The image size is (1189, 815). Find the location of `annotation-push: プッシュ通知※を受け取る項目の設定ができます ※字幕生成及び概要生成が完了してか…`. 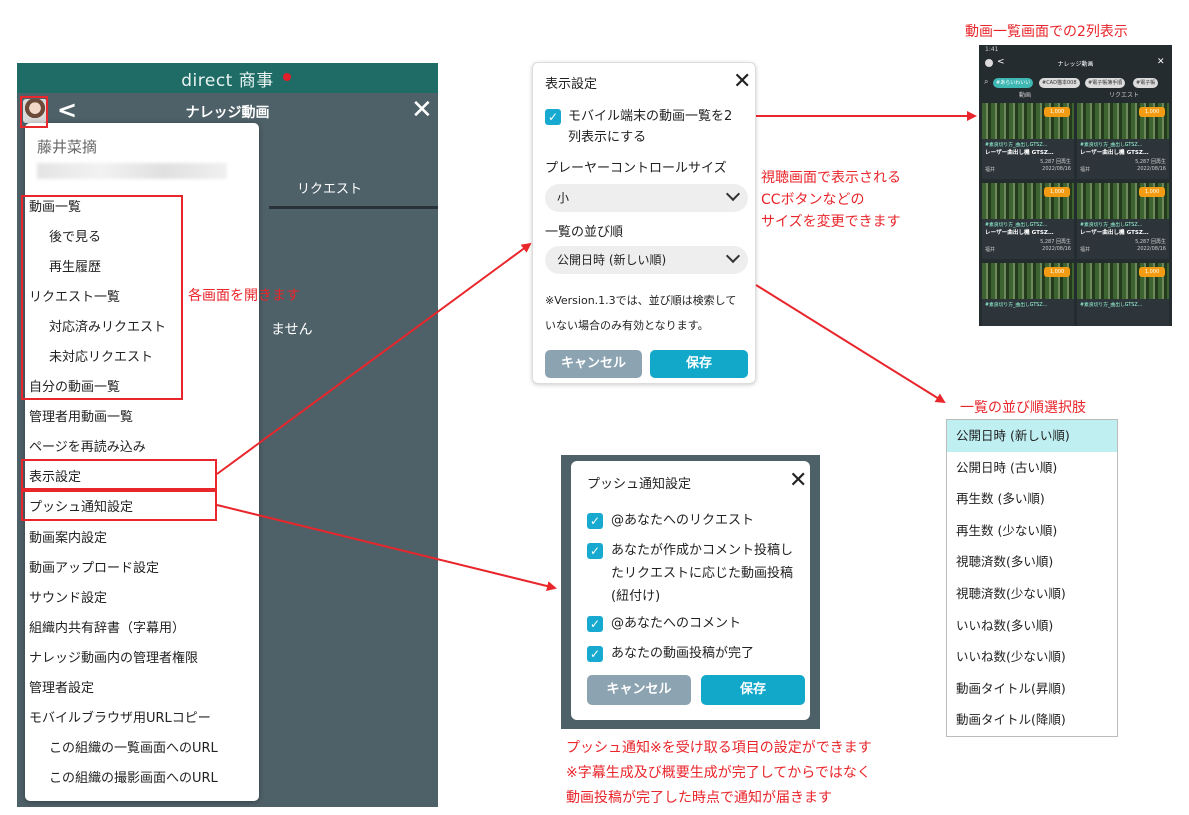

annotation-push: プッシュ通知※を受け取る項目の設定ができます ※字幕生成及び概要生成が完了してか… is located at coordinates (719, 773).